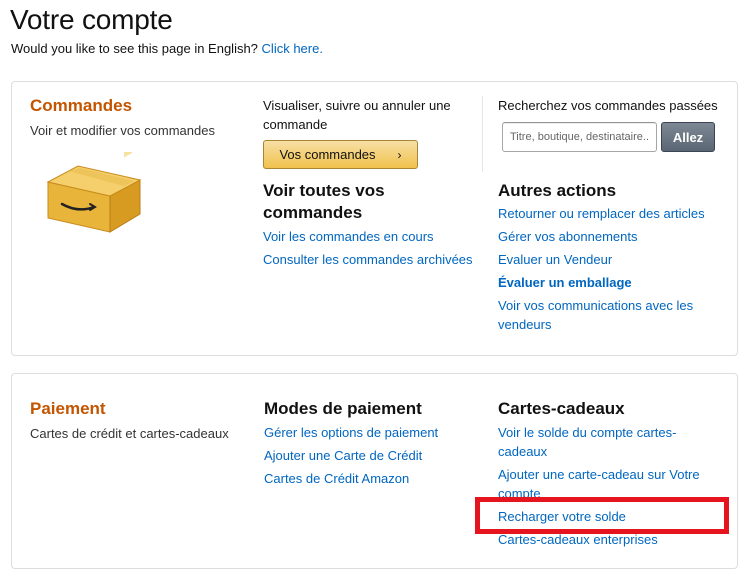 This screenshot has height=576, width=744. Describe the element at coordinates (122, 130) in the screenshot. I see `orders-description: Voir et modifier vos commandes` at that location.